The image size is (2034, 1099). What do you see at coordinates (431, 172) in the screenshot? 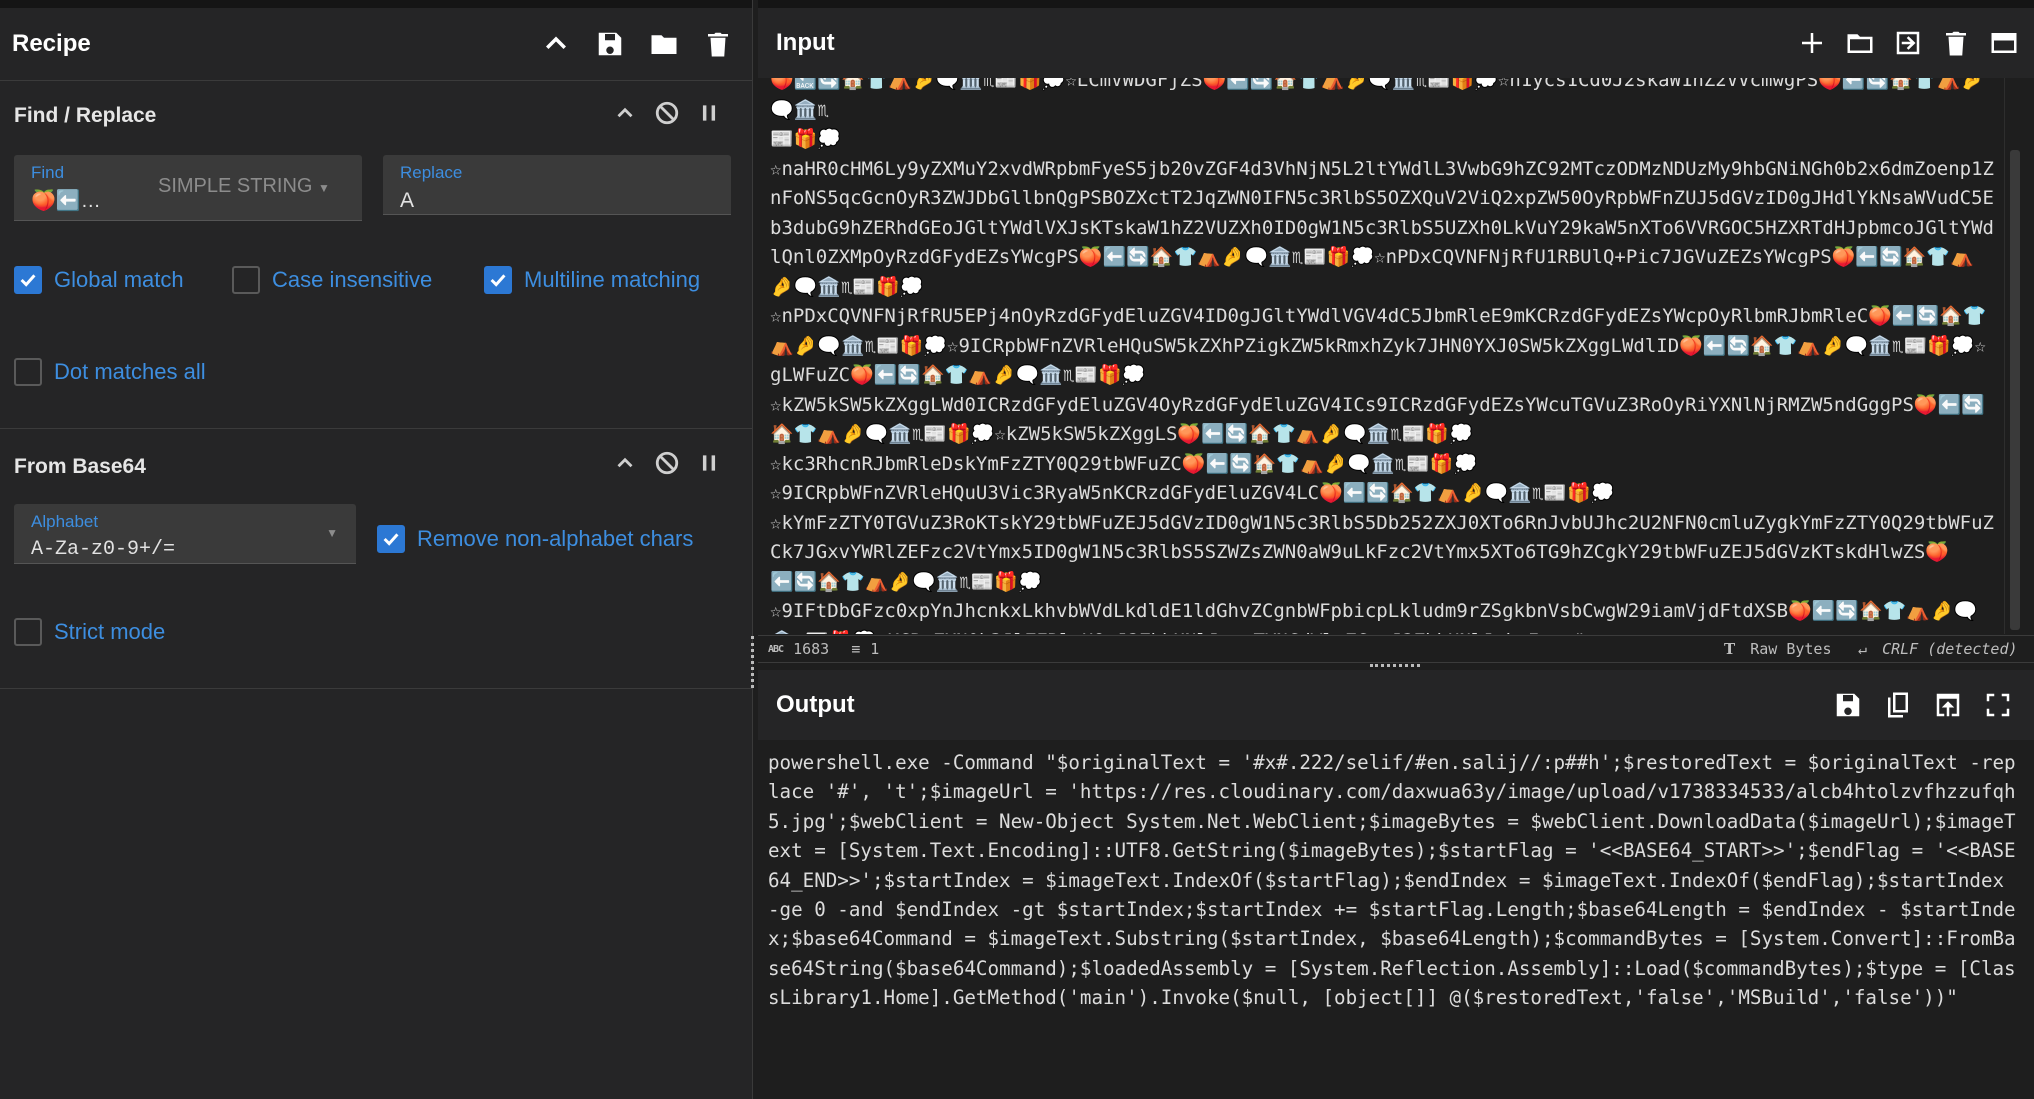
I see `replace-label: Replace` at bounding box center [431, 172].